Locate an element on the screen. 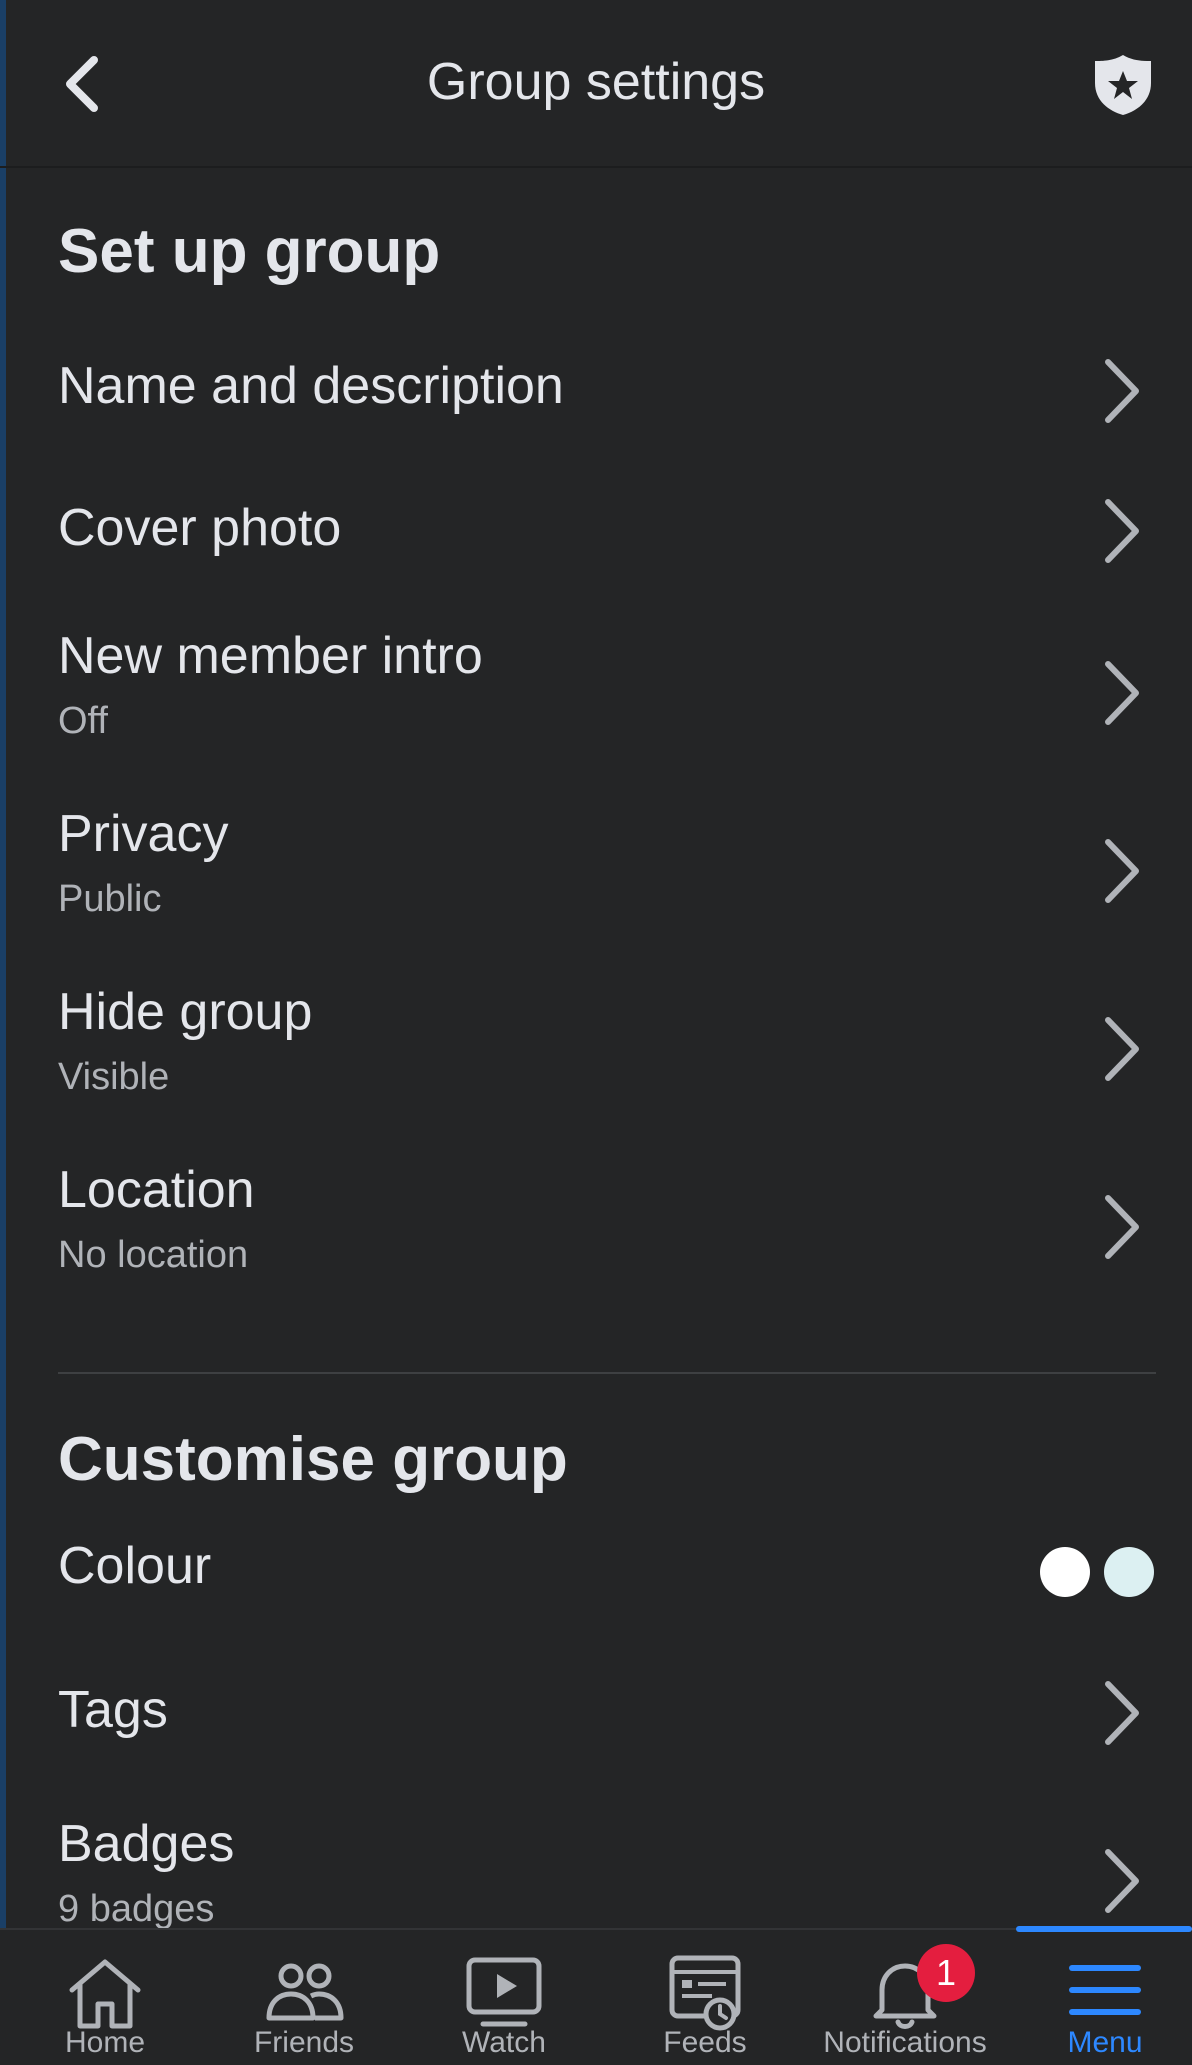  friends-icon is located at coordinates (305, 1992).